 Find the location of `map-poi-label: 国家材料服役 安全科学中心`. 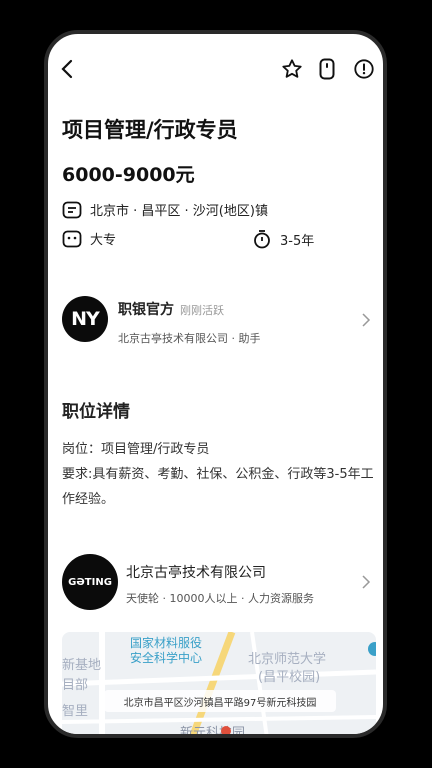

map-poi-label: 国家材料服役 安全科学中心 is located at coordinates (166, 651).